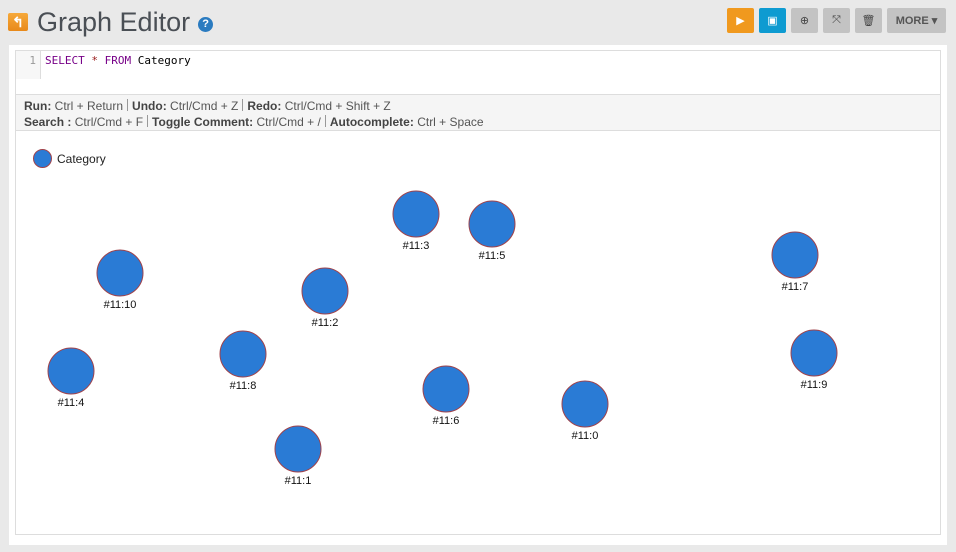 The image size is (956, 552). I want to click on delete-button: 🗑, so click(868, 20).